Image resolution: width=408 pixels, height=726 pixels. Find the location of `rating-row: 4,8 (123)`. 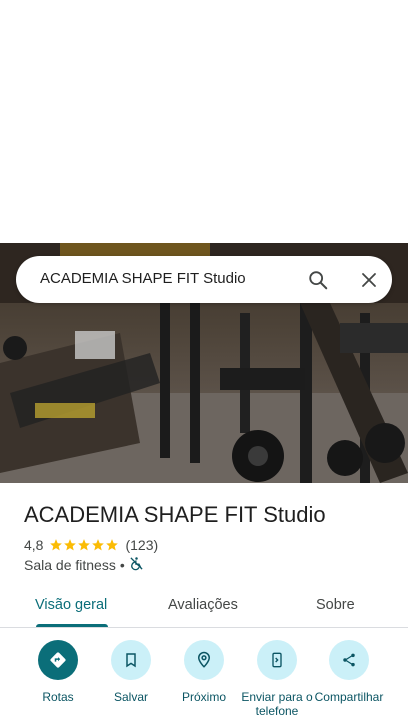

rating-row: 4,8 (123) is located at coordinates (91, 545).